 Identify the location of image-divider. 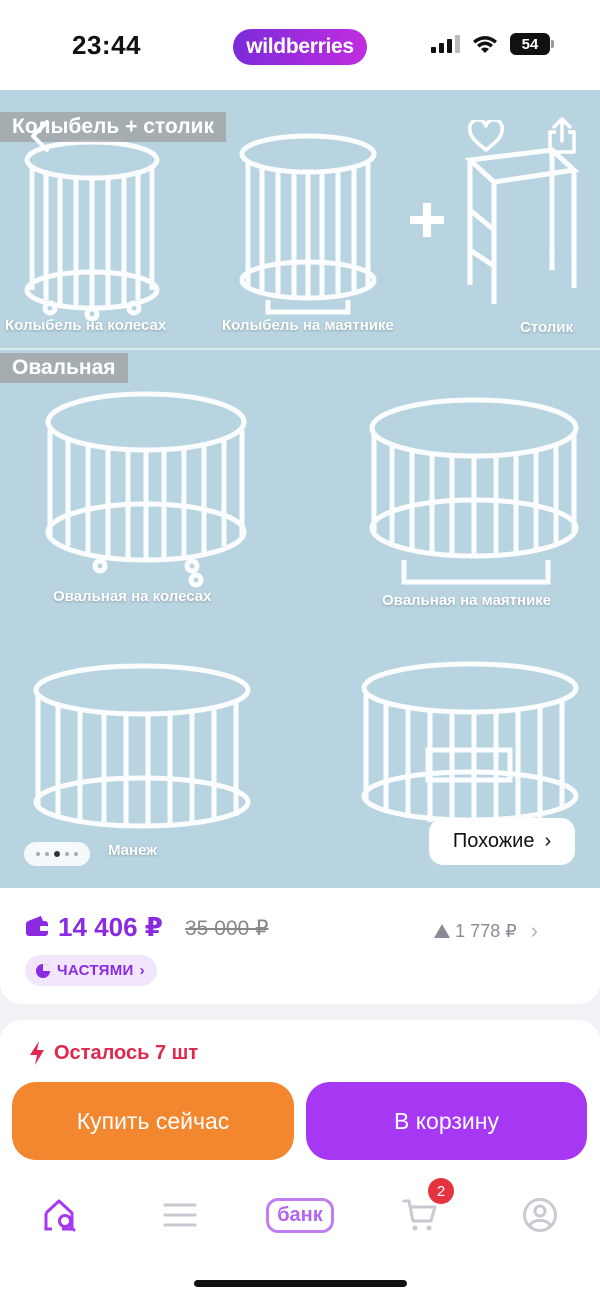
(300, 349).